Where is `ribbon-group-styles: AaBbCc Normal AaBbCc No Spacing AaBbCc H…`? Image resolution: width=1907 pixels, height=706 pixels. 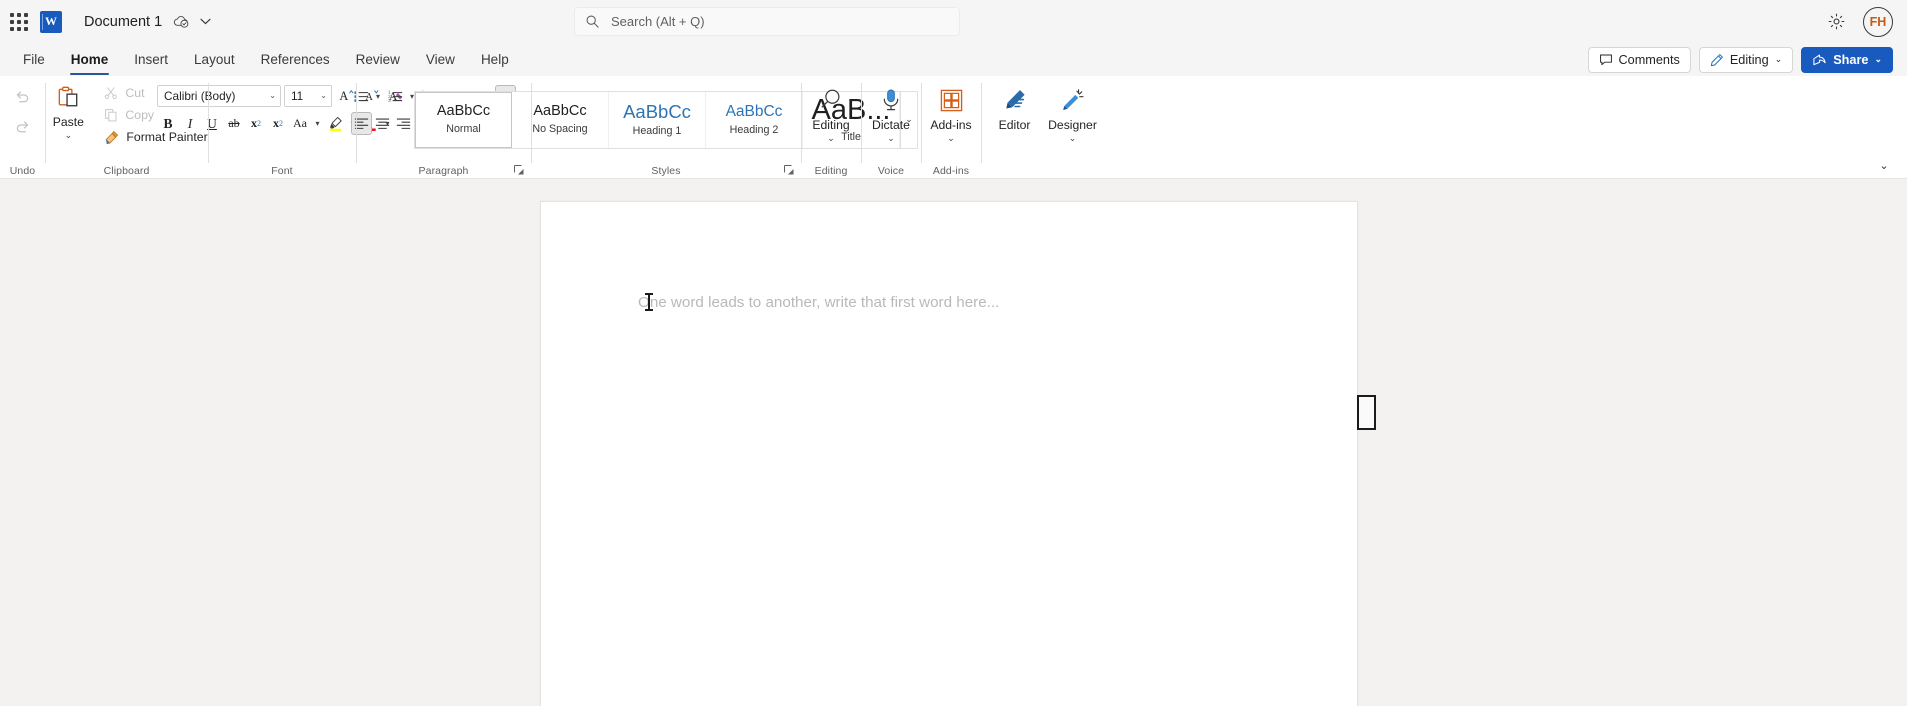 ribbon-group-styles: AaBbCc Normal AaBbCc No Spacing AaBbCc H… is located at coordinates (666, 127).